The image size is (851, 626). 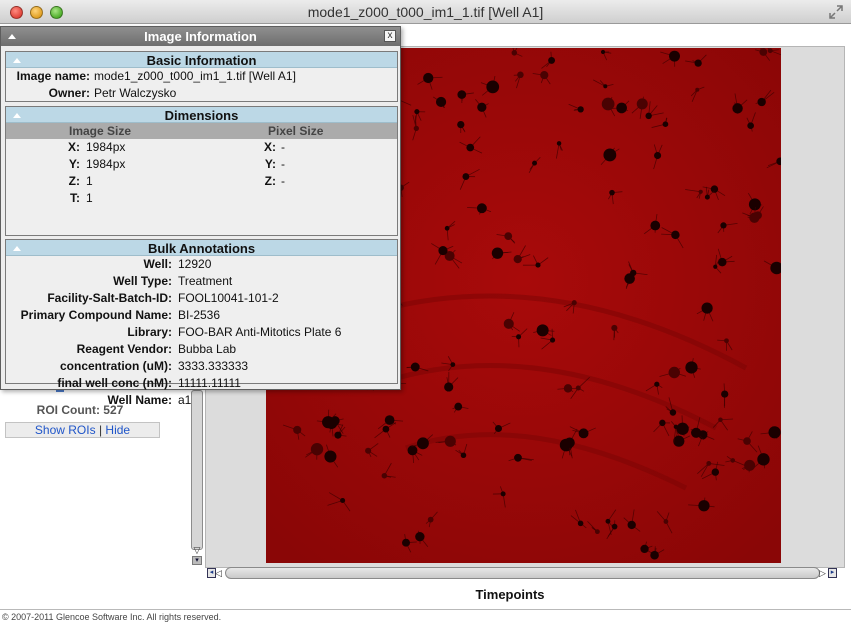 What do you see at coordinates (117, 430) in the screenshot?
I see `hide-rois-link: Hide` at bounding box center [117, 430].